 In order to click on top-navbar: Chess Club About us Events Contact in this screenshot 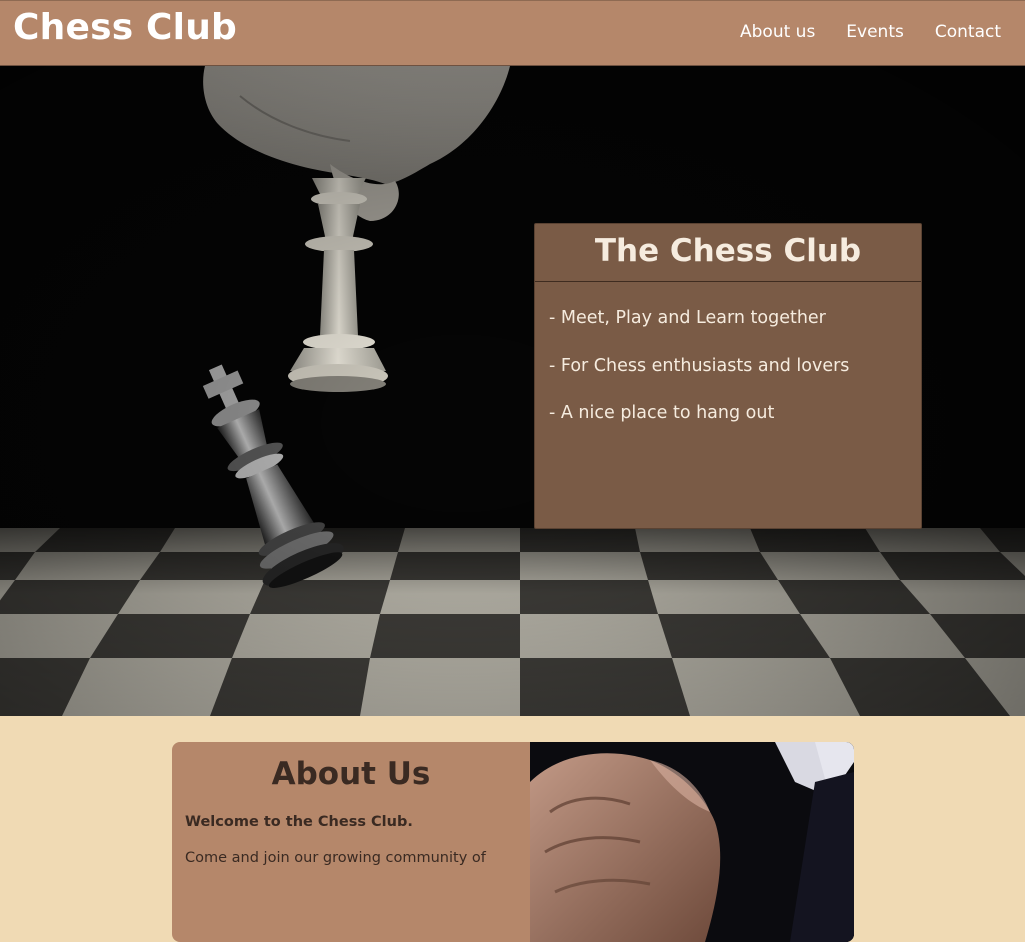, I will do `click(512, 33)`.